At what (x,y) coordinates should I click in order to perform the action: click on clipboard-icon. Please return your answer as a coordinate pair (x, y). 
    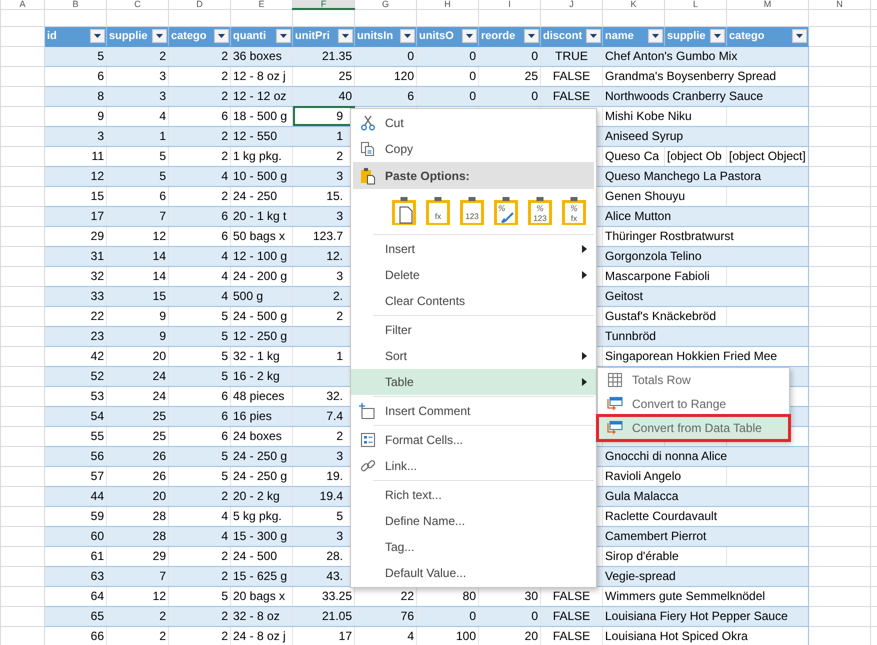
    Looking at the image, I should click on (368, 175).